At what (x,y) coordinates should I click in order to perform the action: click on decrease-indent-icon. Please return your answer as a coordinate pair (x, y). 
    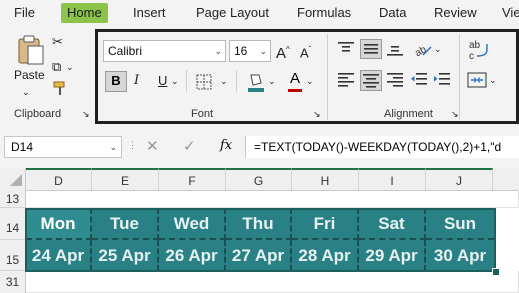
    Looking at the image, I should click on (419, 80).